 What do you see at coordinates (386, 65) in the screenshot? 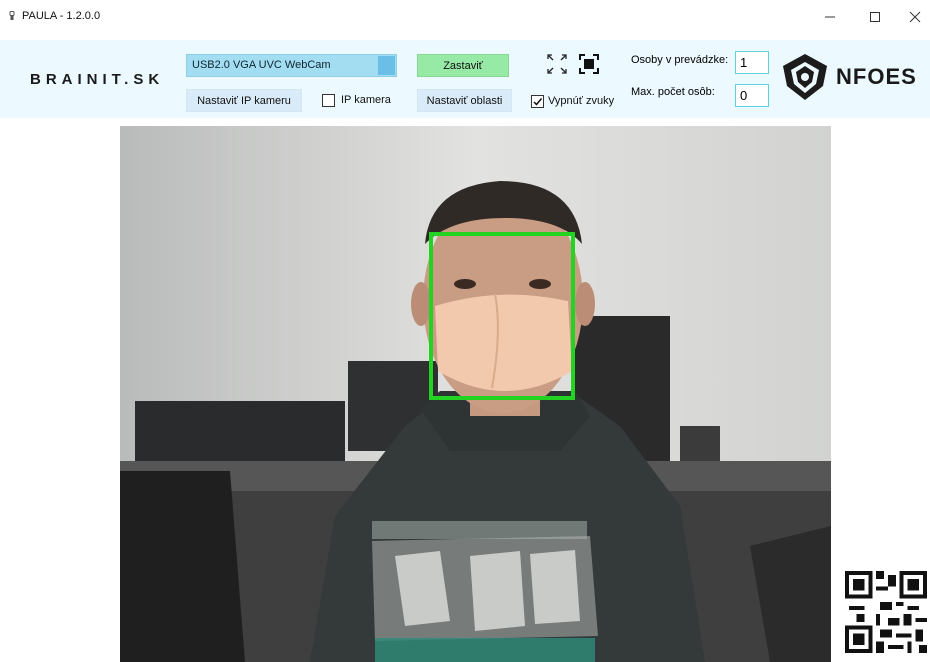
I see `dropdown-arrow-icon` at bounding box center [386, 65].